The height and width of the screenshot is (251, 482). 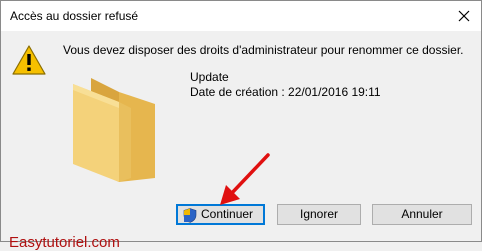 What do you see at coordinates (285, 92) in the screenshot?
I see `item-date: Date de création : 22/01/2016 19:11` at bounding box center [285, 92].